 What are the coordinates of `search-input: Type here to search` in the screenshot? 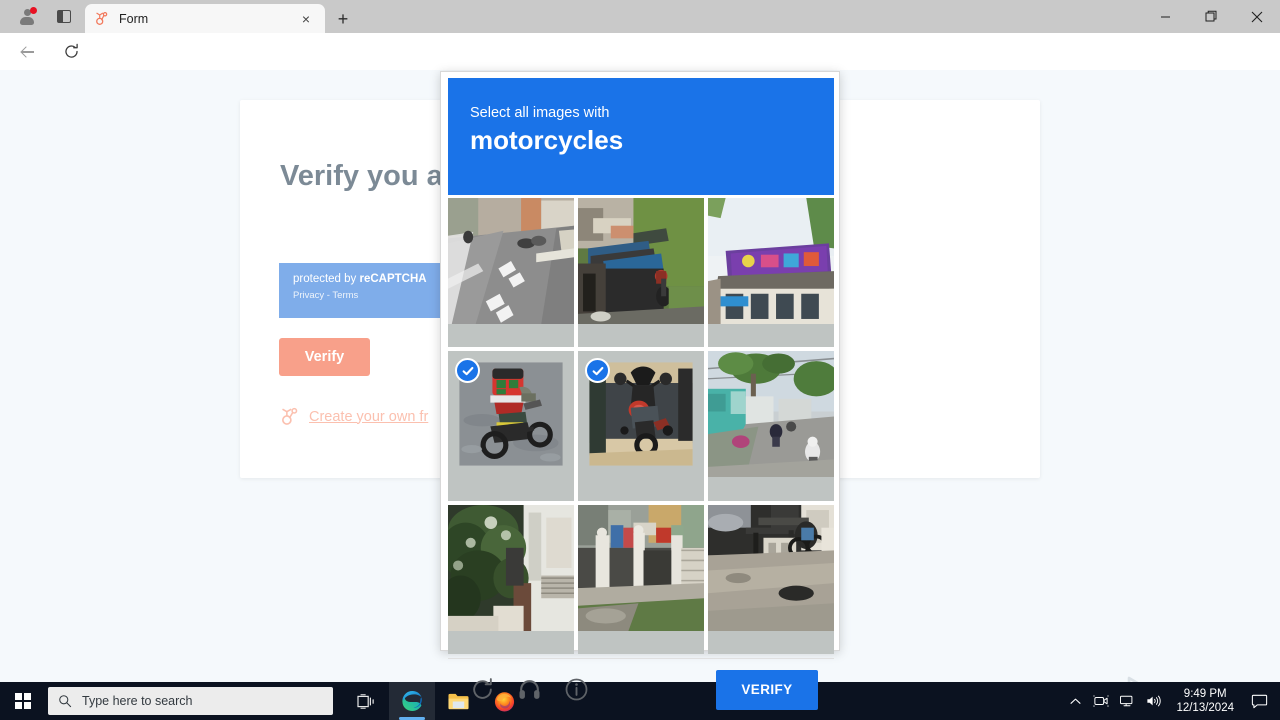 It's located at (190, 701).